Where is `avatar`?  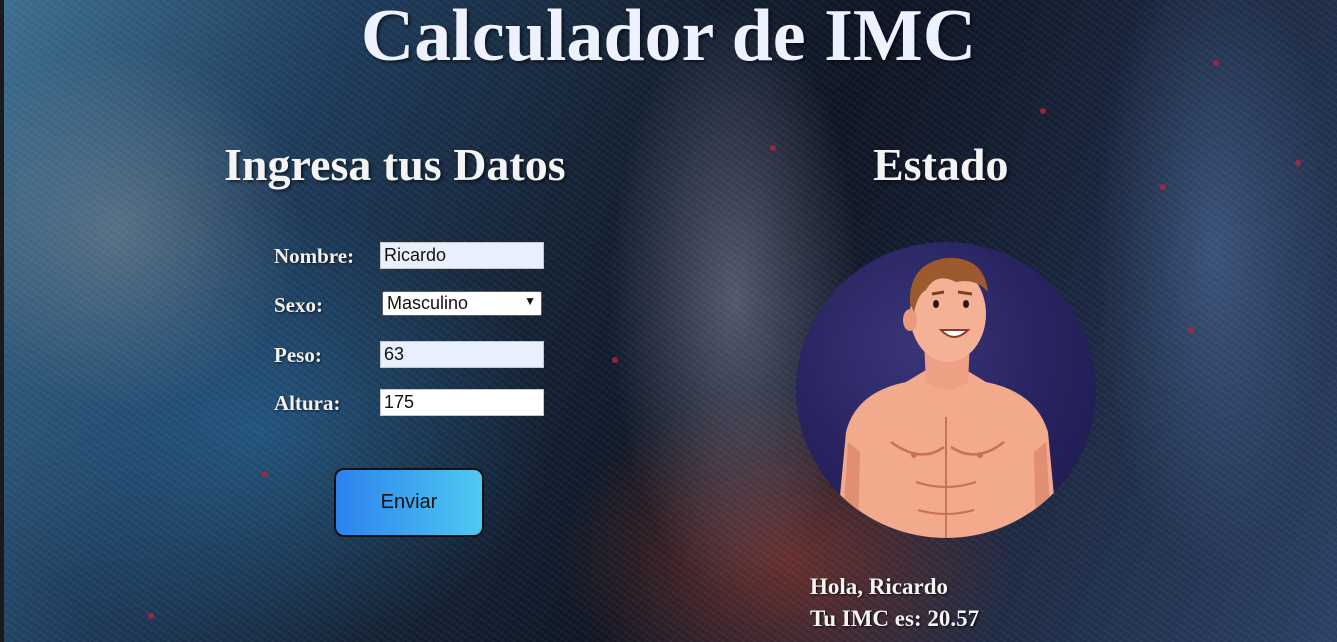 avatar is located at coordinates (946, 390).